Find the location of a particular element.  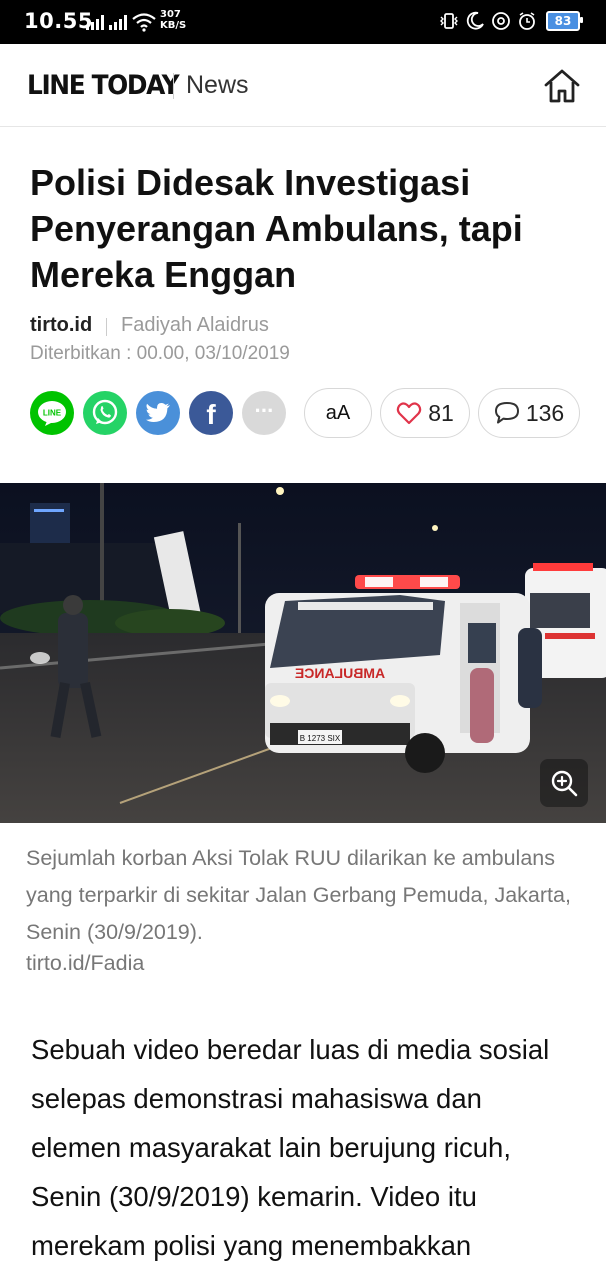

meta-divider is located at coordinates (106, 327).